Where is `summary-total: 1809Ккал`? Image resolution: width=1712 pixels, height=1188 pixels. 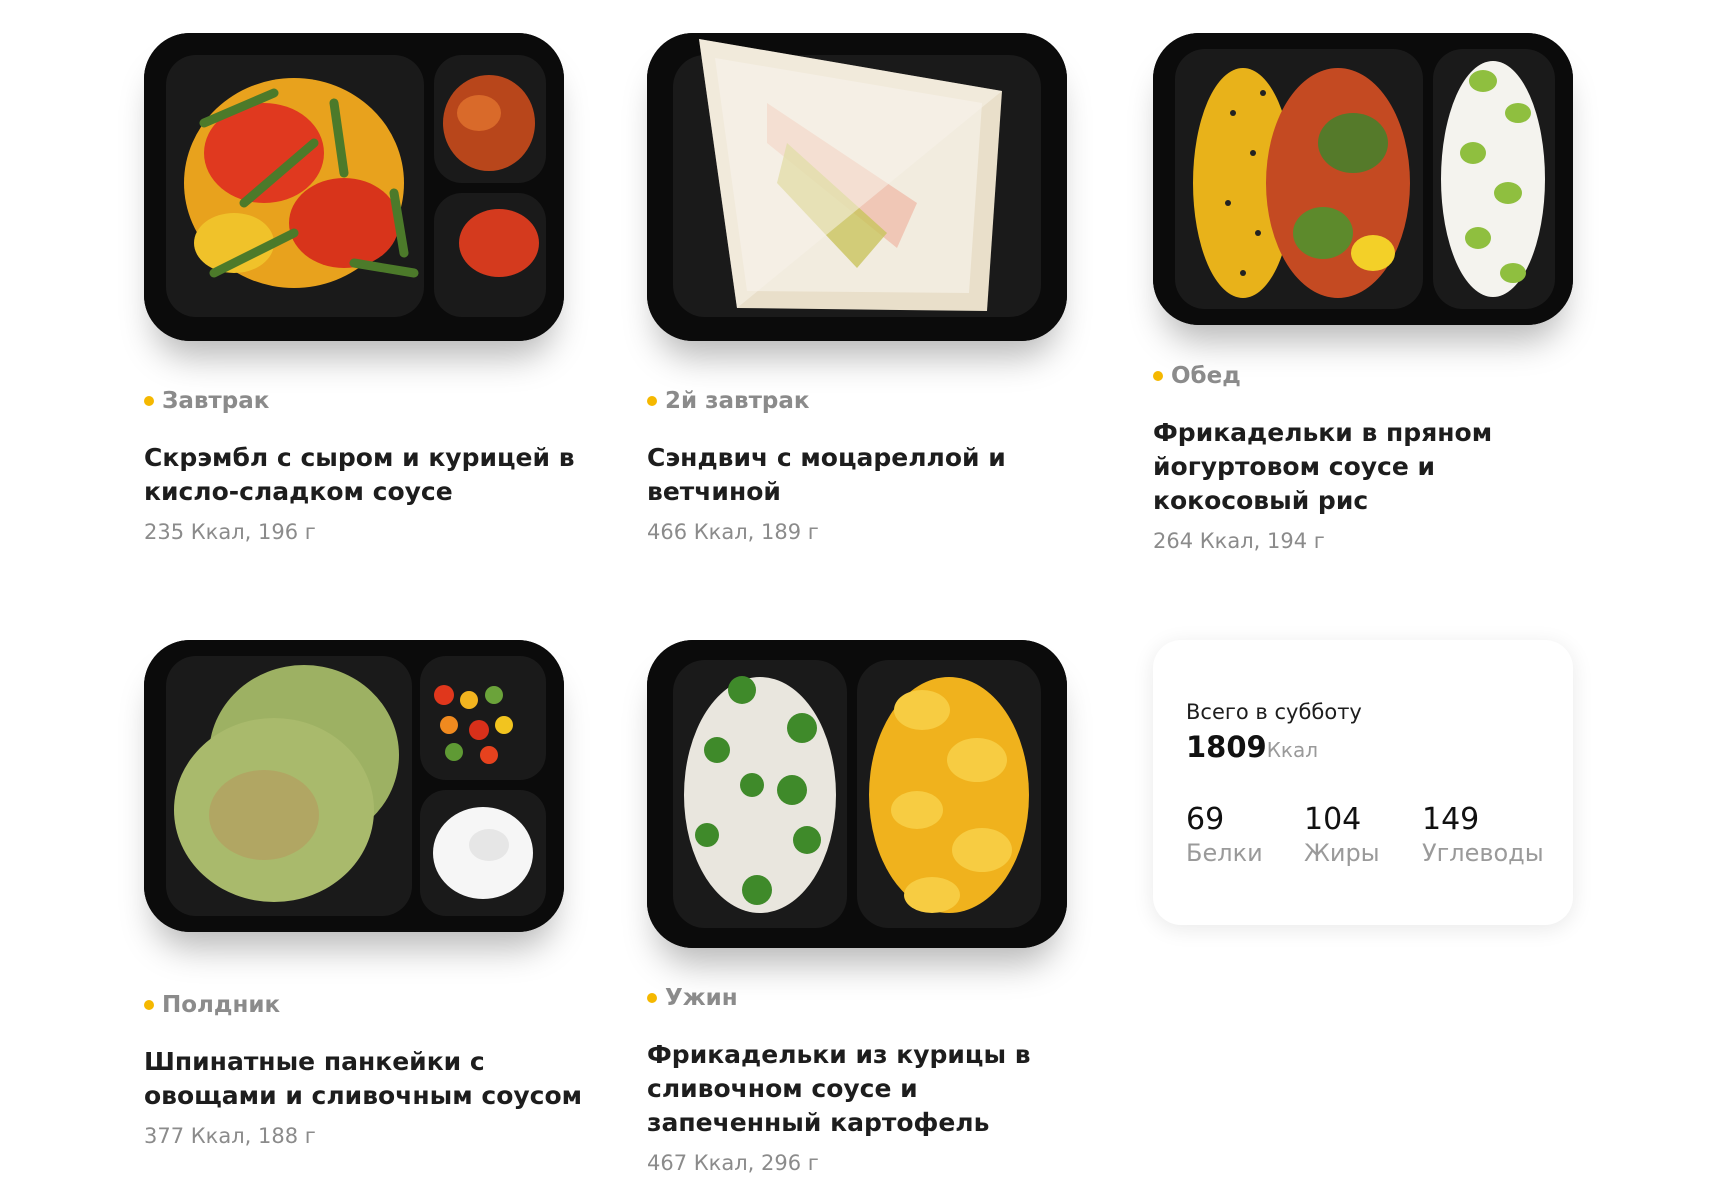
summary-total: 1809Ккал is located at coordinates (1252, 747).